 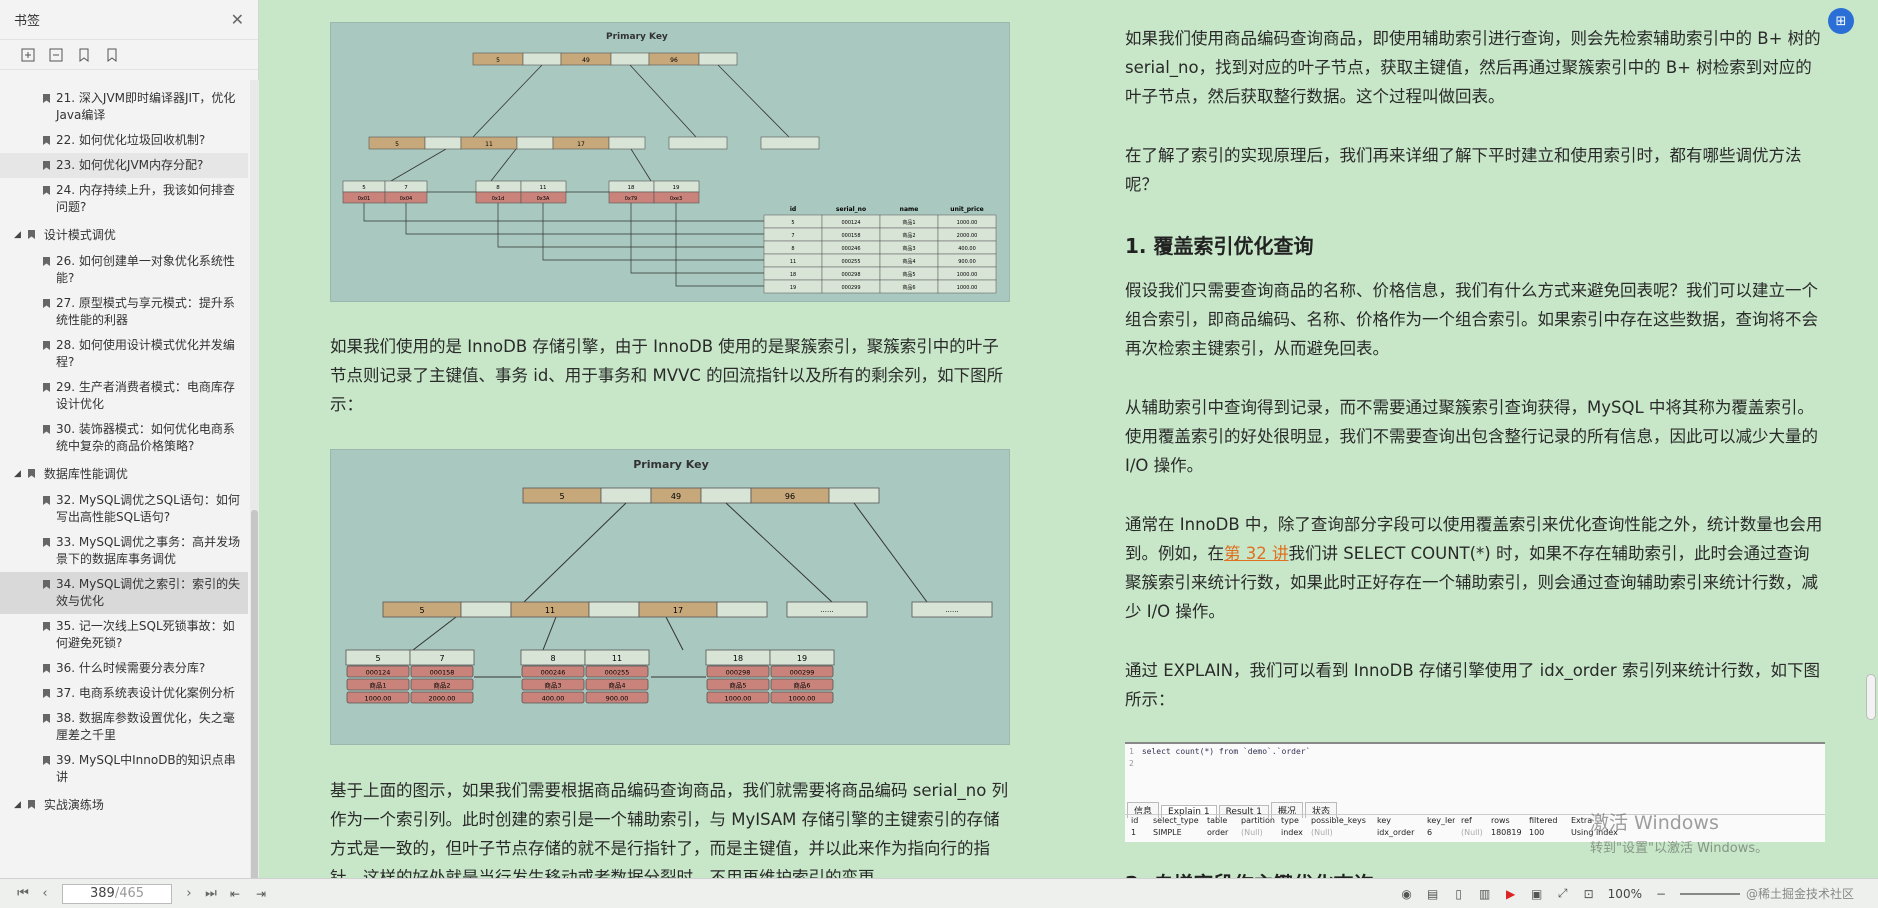 I want to click on cell-value: 900.00, so click(x=967, y=262).